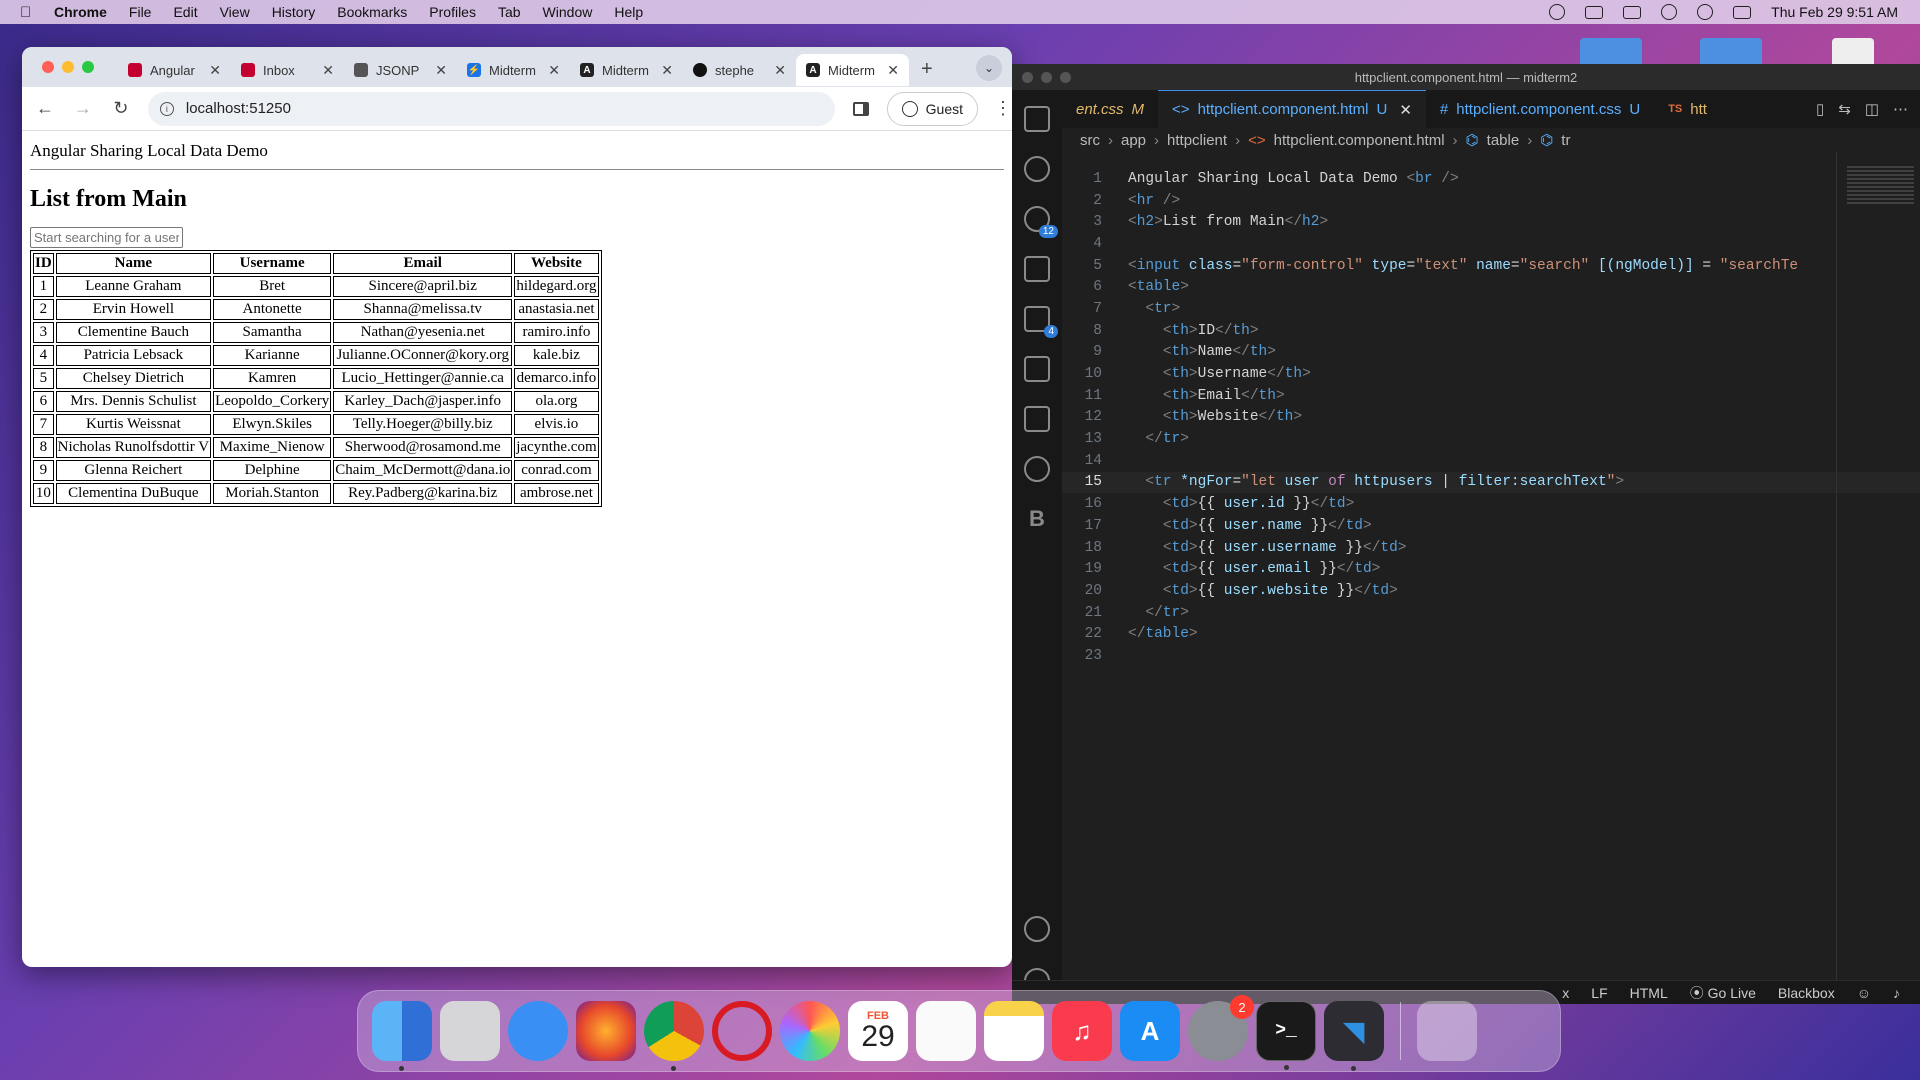 This screenshot has width=1920, height=1080. What do you see at coordinates (1820, 109) in the screenshot?
I see `open-preview-icon: ▯` at bounding box center [1820, 109].